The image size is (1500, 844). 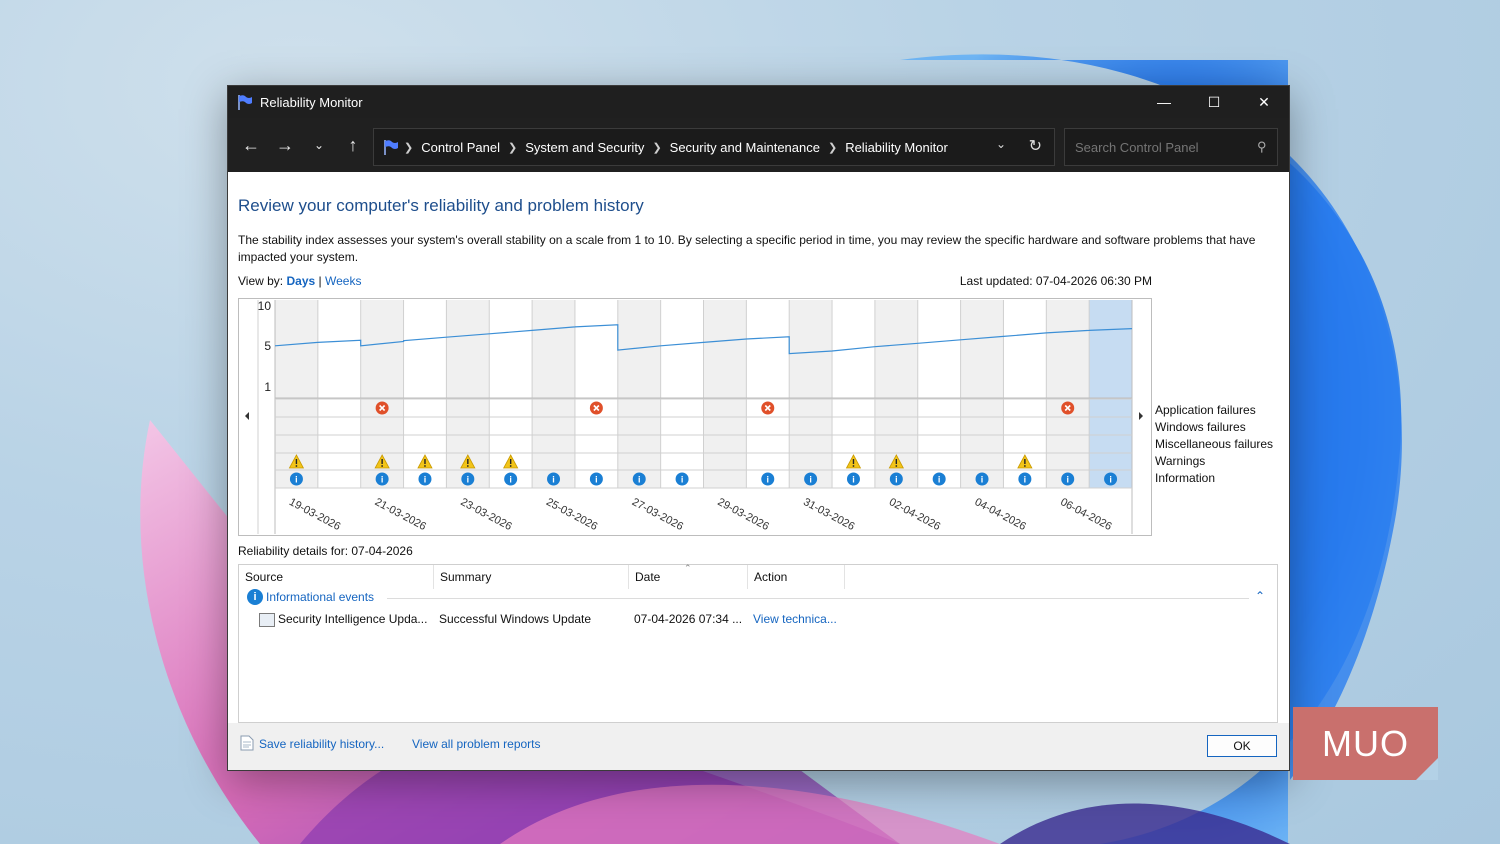 I want to click on breadcrumb-control-panel: Control Panel, so click(x=460, y=147).